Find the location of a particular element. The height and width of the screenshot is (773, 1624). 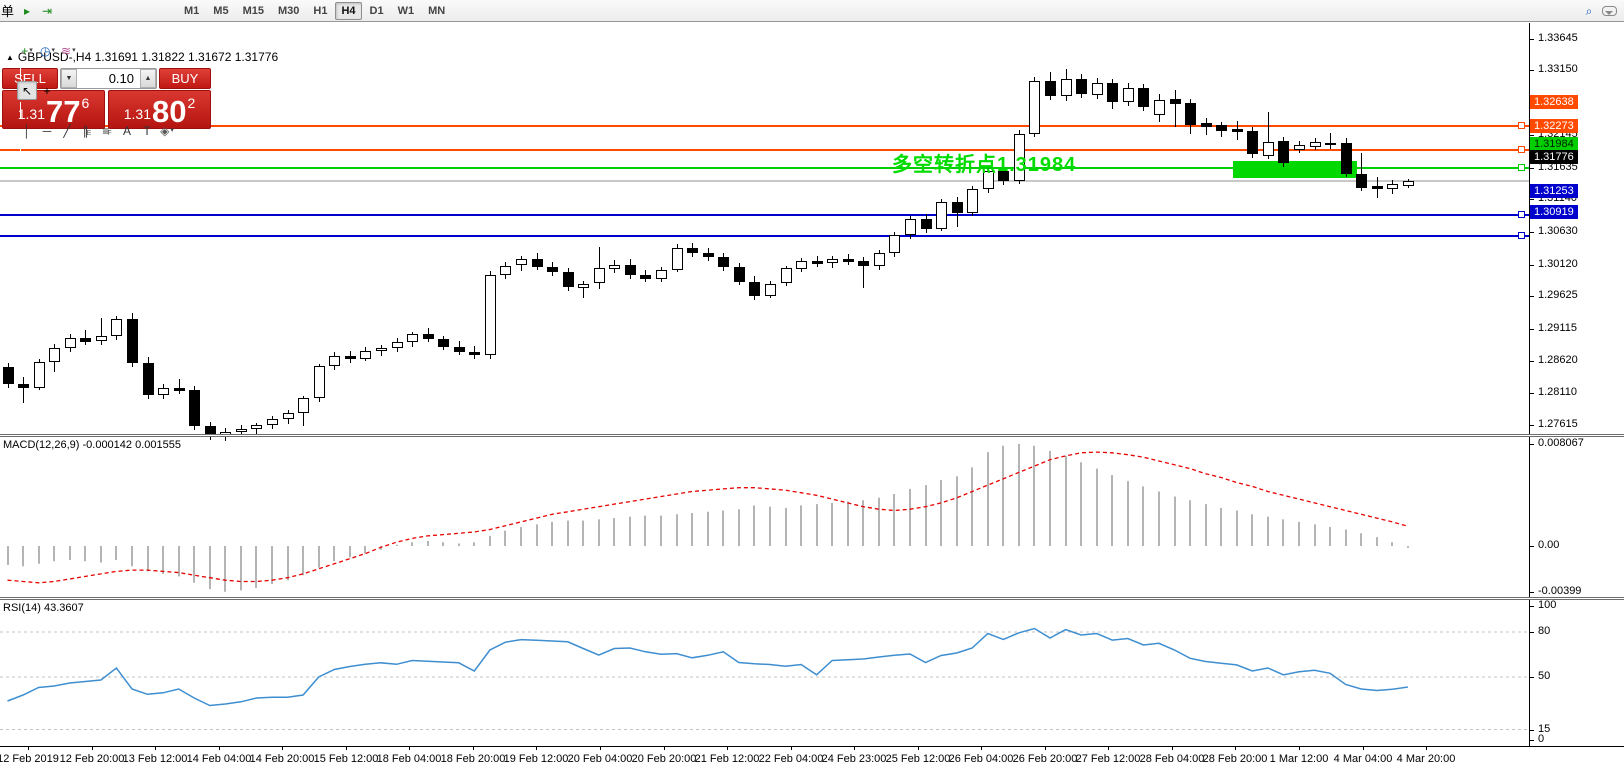

crosshair-button: + is located at coordinates (47, 90).